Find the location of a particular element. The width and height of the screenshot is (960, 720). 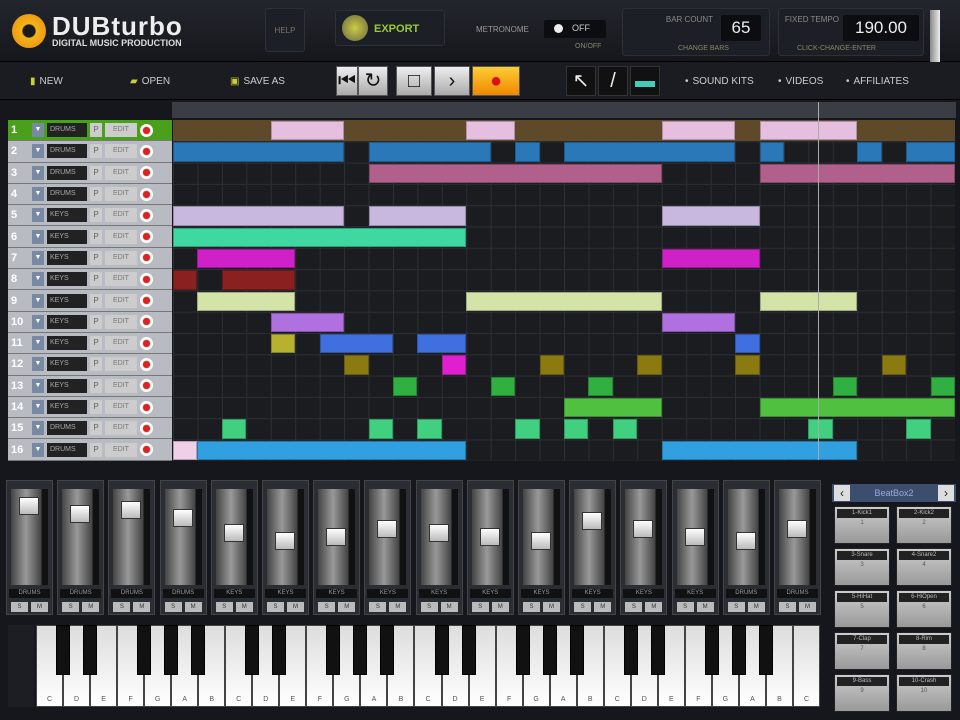

record-button: ● is located at coordinates (496, 81).